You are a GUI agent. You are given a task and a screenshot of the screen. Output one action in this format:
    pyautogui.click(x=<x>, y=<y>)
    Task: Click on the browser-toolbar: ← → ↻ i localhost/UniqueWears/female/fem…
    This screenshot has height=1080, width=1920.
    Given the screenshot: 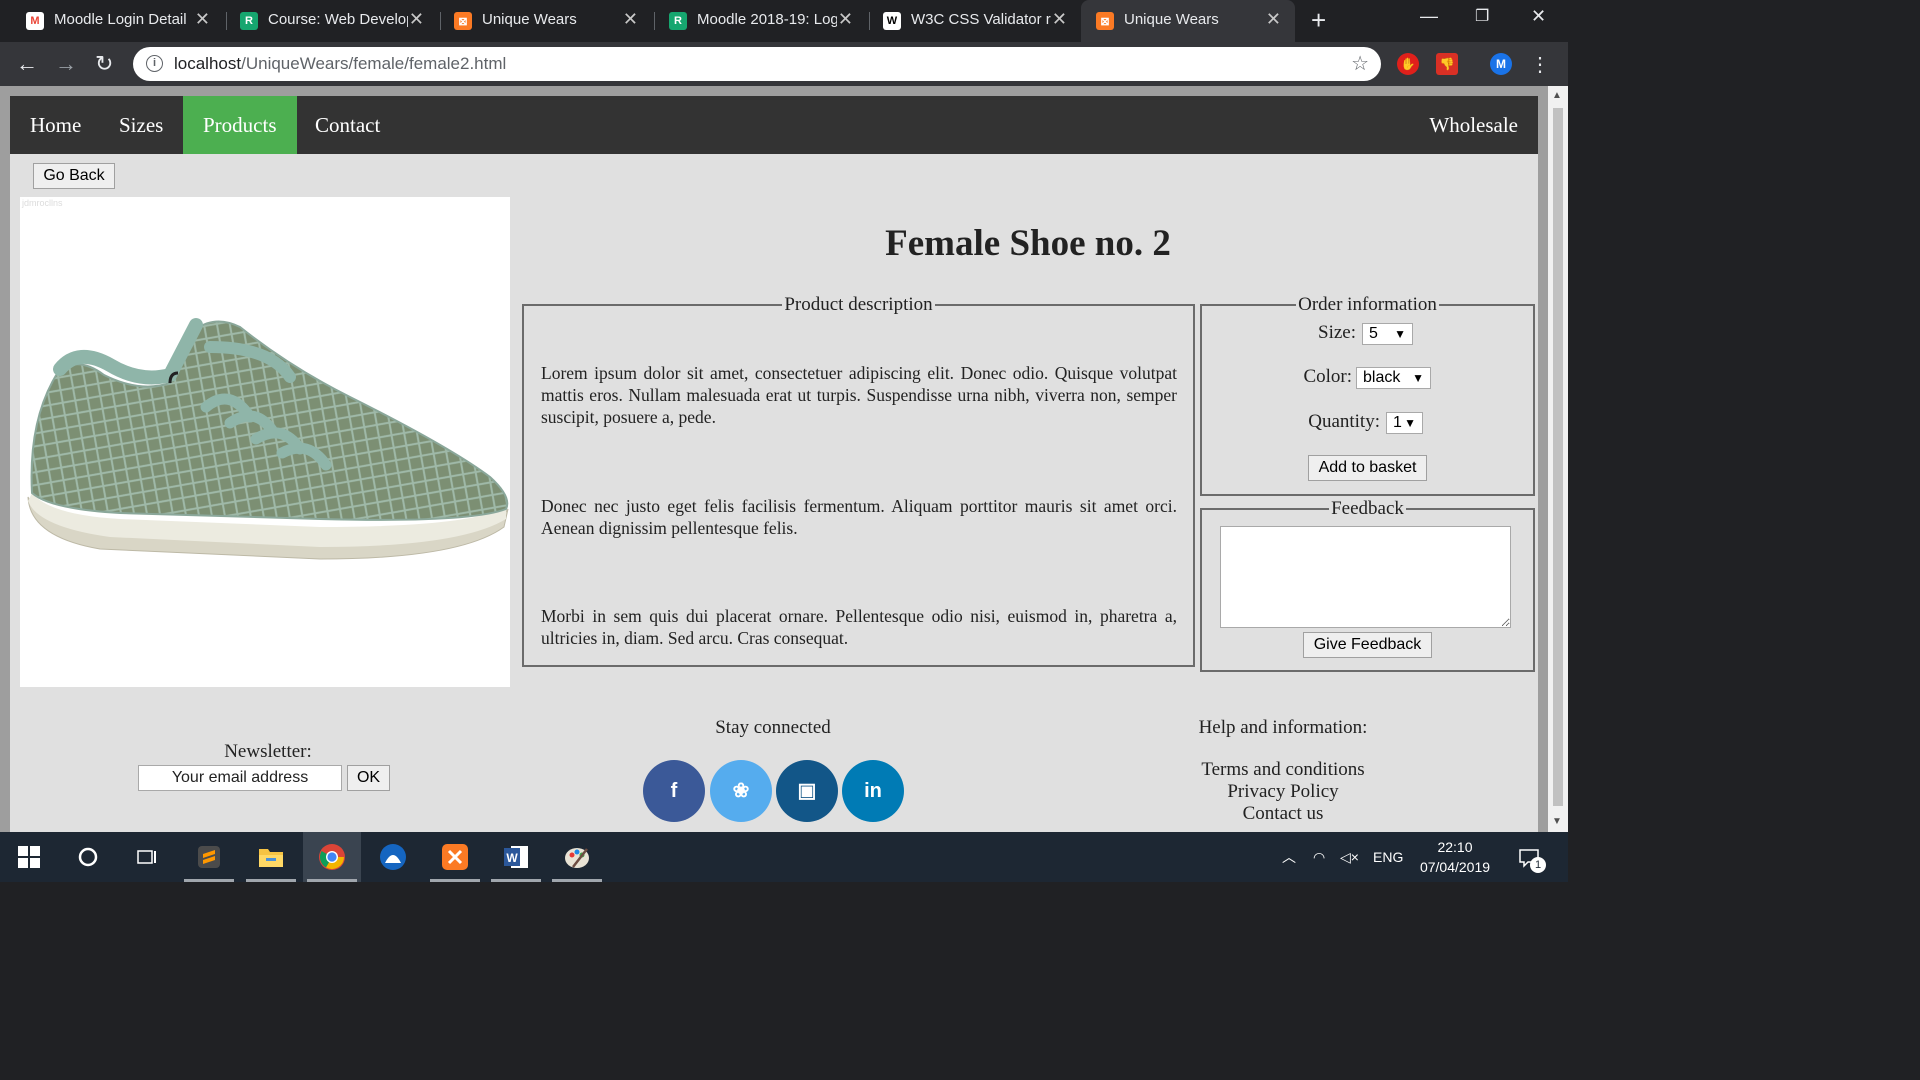 What is the action you would take?
    pyautogui.click(x=784, y=64)
    